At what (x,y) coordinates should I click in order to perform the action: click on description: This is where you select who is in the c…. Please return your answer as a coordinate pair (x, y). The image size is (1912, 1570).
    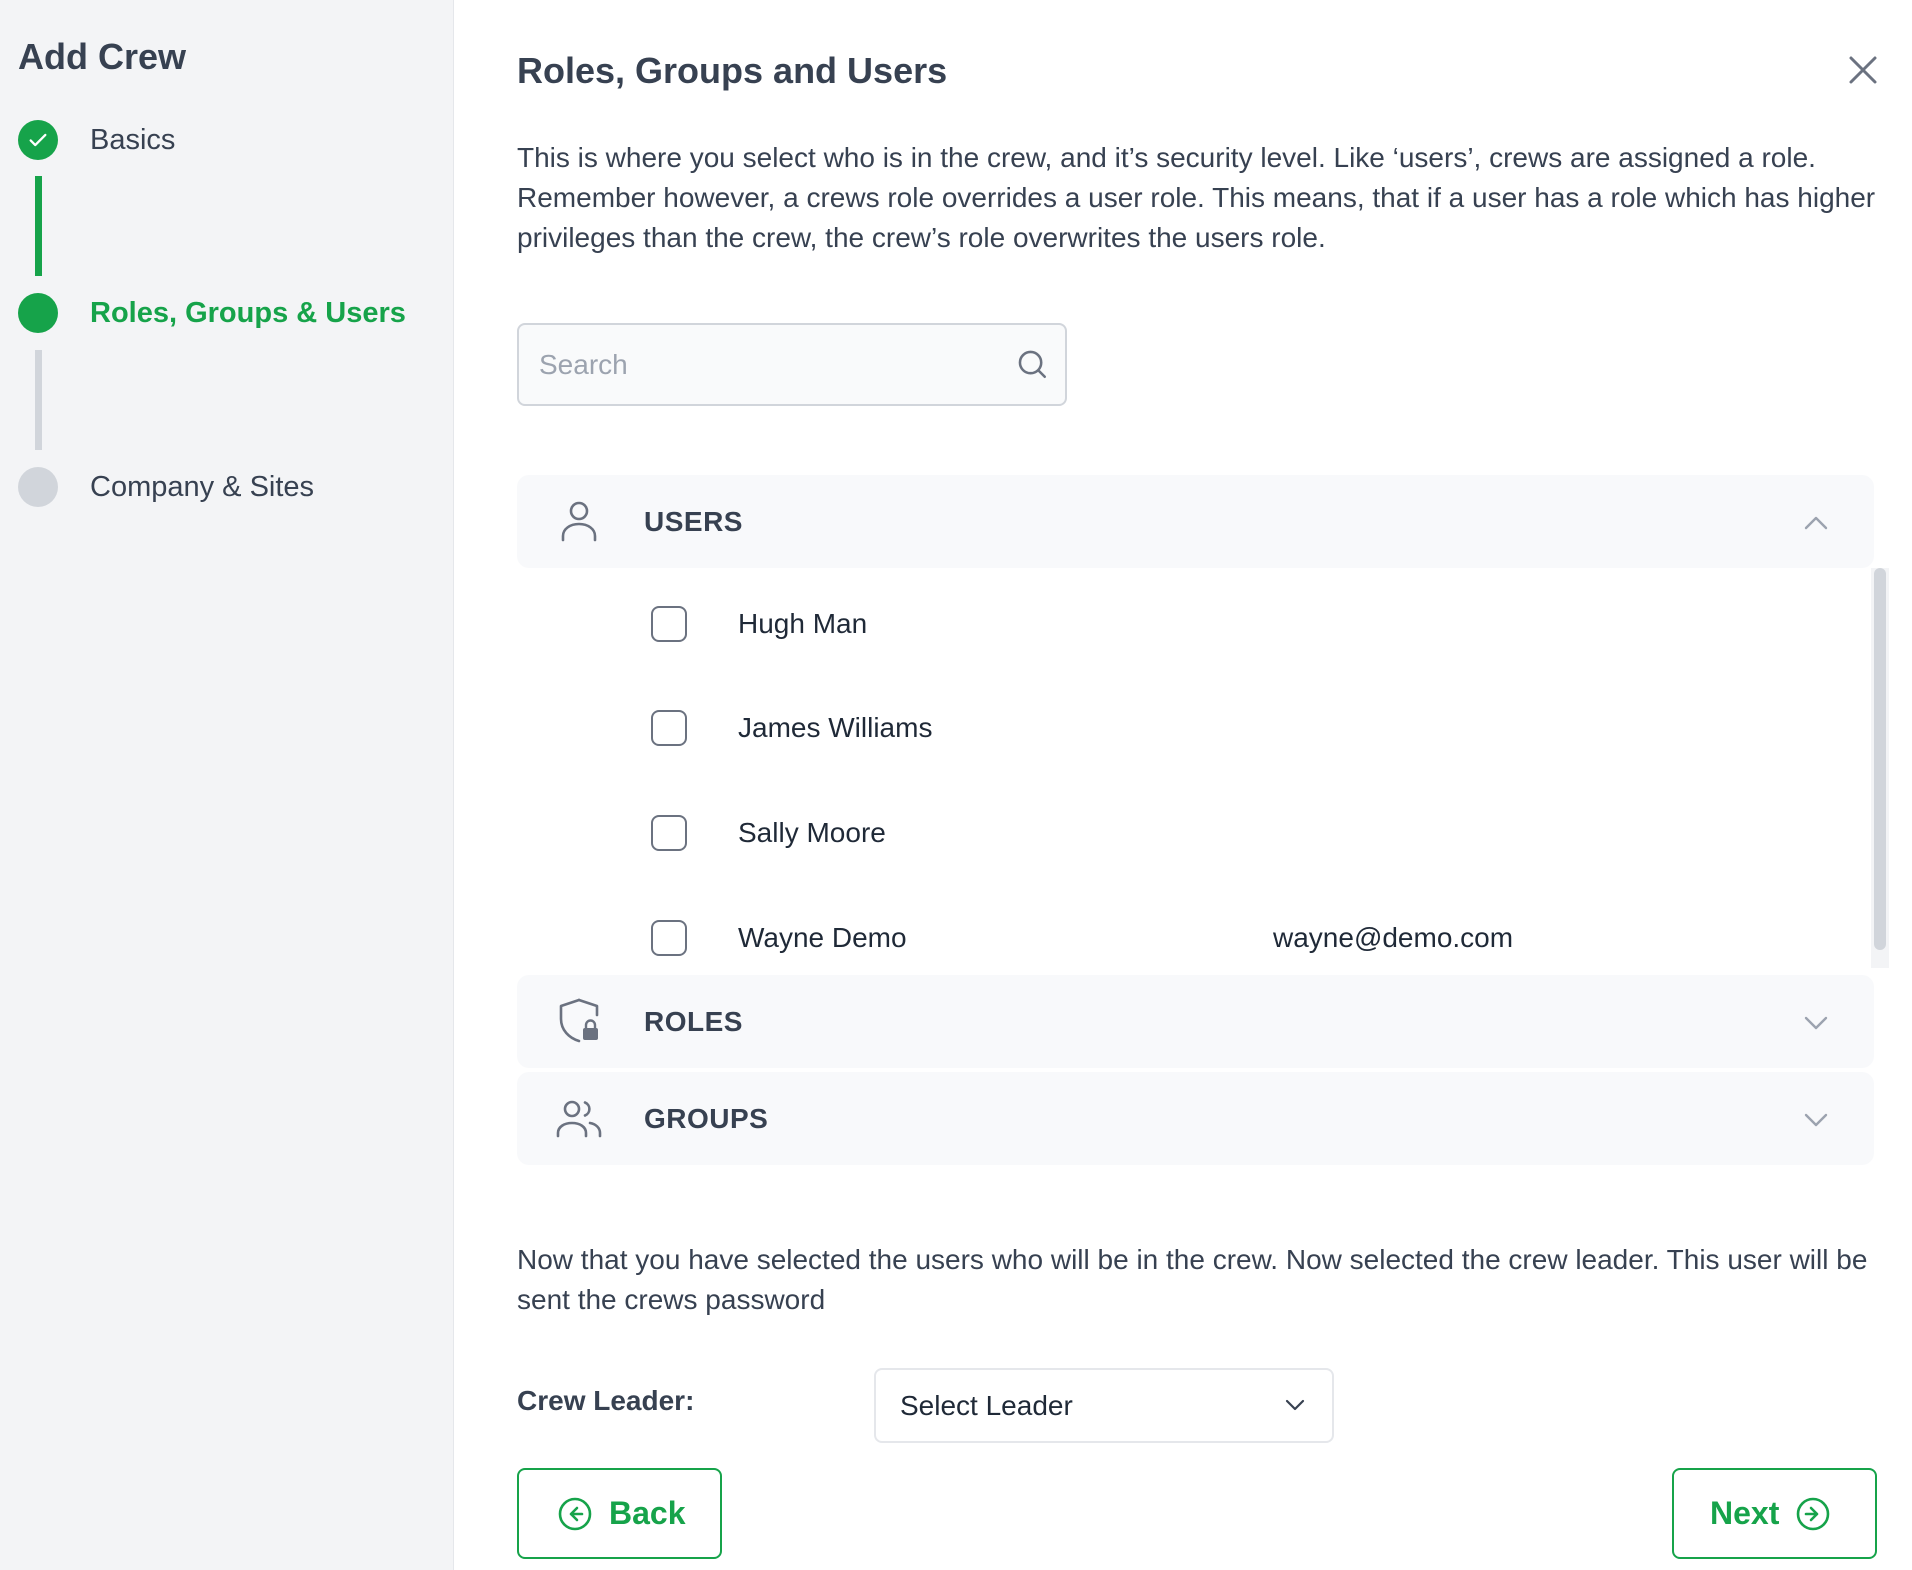
    Looking at the image, I should click on (1196, 197).